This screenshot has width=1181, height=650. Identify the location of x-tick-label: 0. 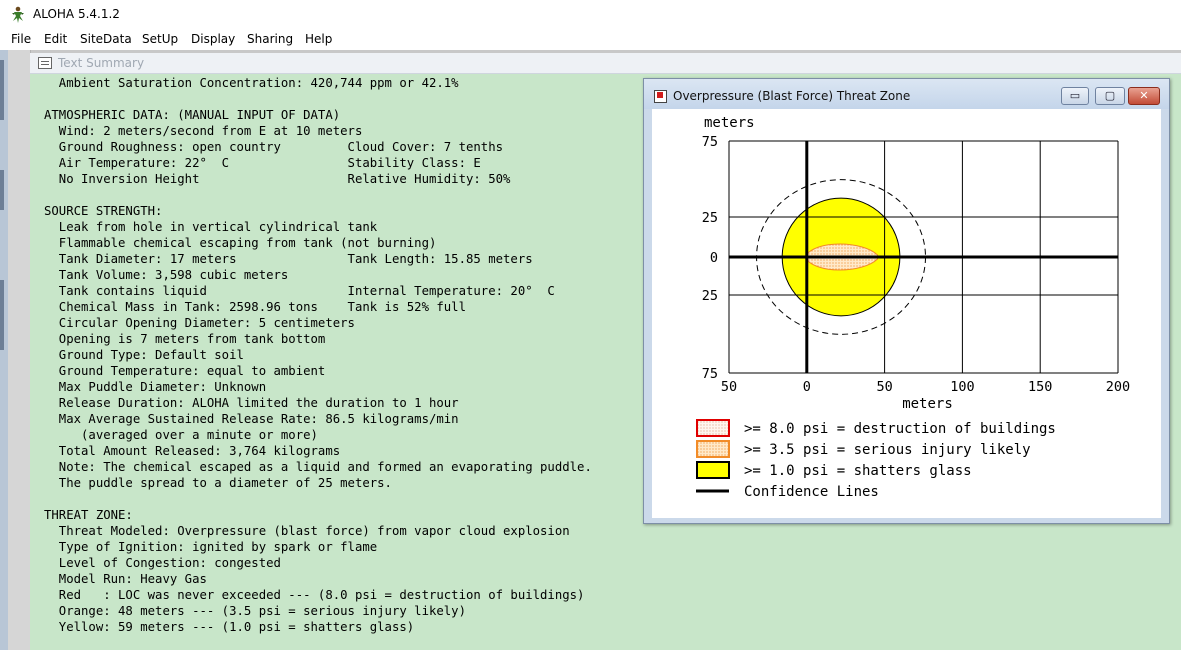
(807, 387).